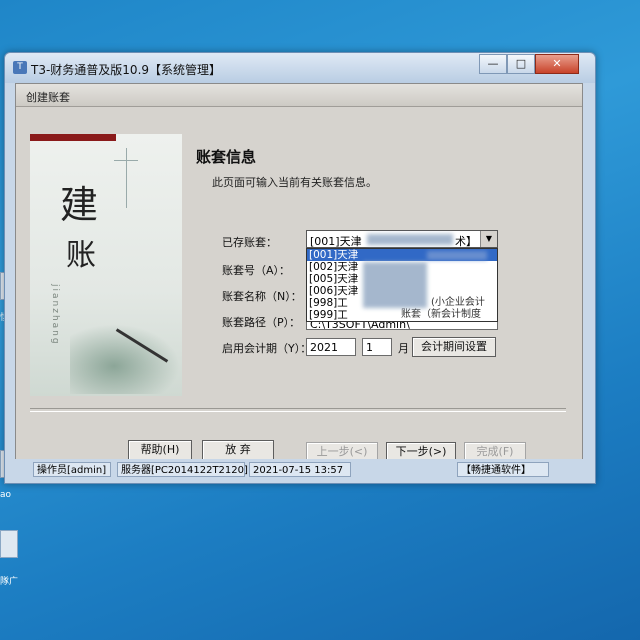 The height and width of the screenshot is (640, 640). What do you see at coordinates (334, 255) in the screenshot?
I see `option-label: [001]天津` at bounding box center [334, 255].